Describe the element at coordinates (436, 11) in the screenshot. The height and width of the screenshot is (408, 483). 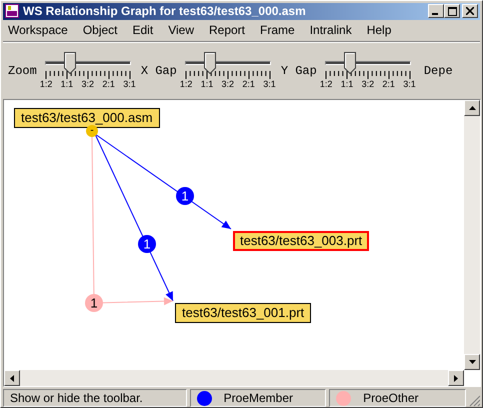
I see `minimize-button` at that location.